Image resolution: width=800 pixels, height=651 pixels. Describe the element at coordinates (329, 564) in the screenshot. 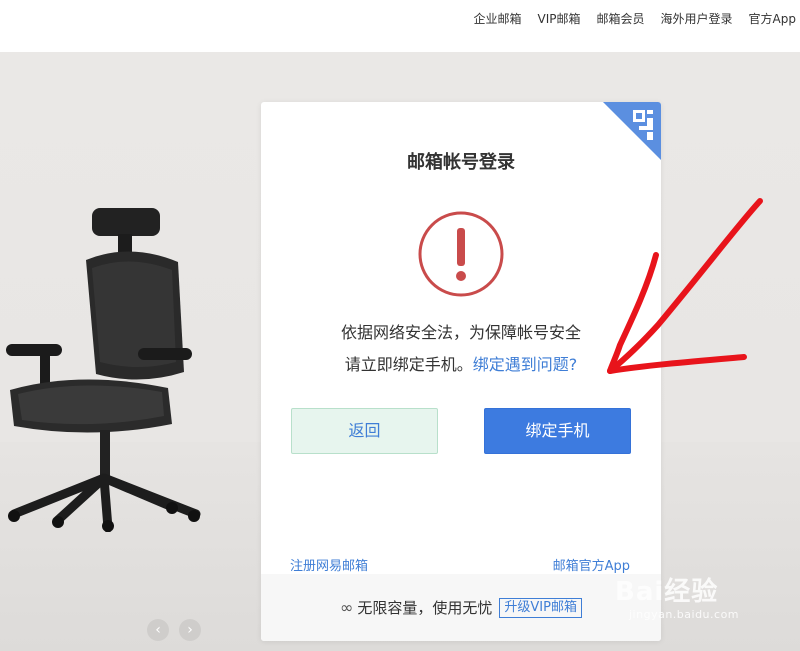

I see `register-link: 注册网易邮箱` at that location.